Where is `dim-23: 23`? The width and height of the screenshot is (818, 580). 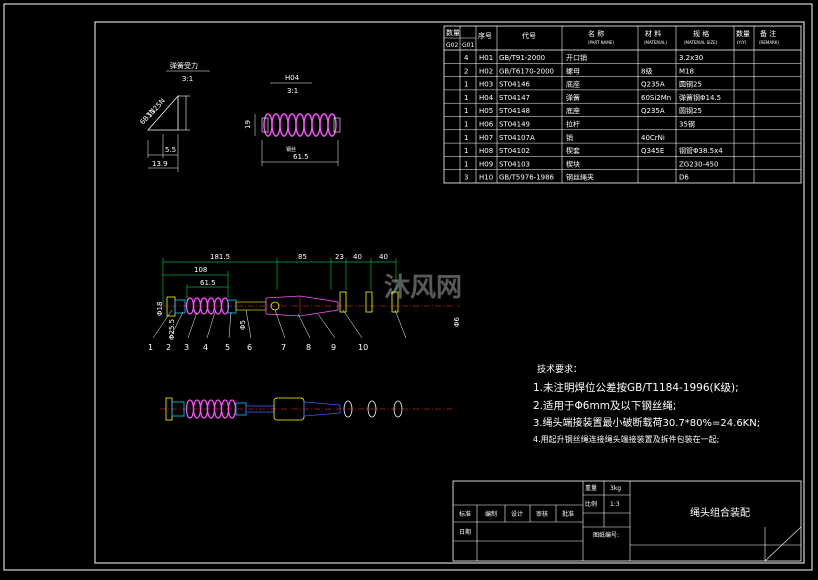 dim-23: 23 is located at coordinates (339, 257).